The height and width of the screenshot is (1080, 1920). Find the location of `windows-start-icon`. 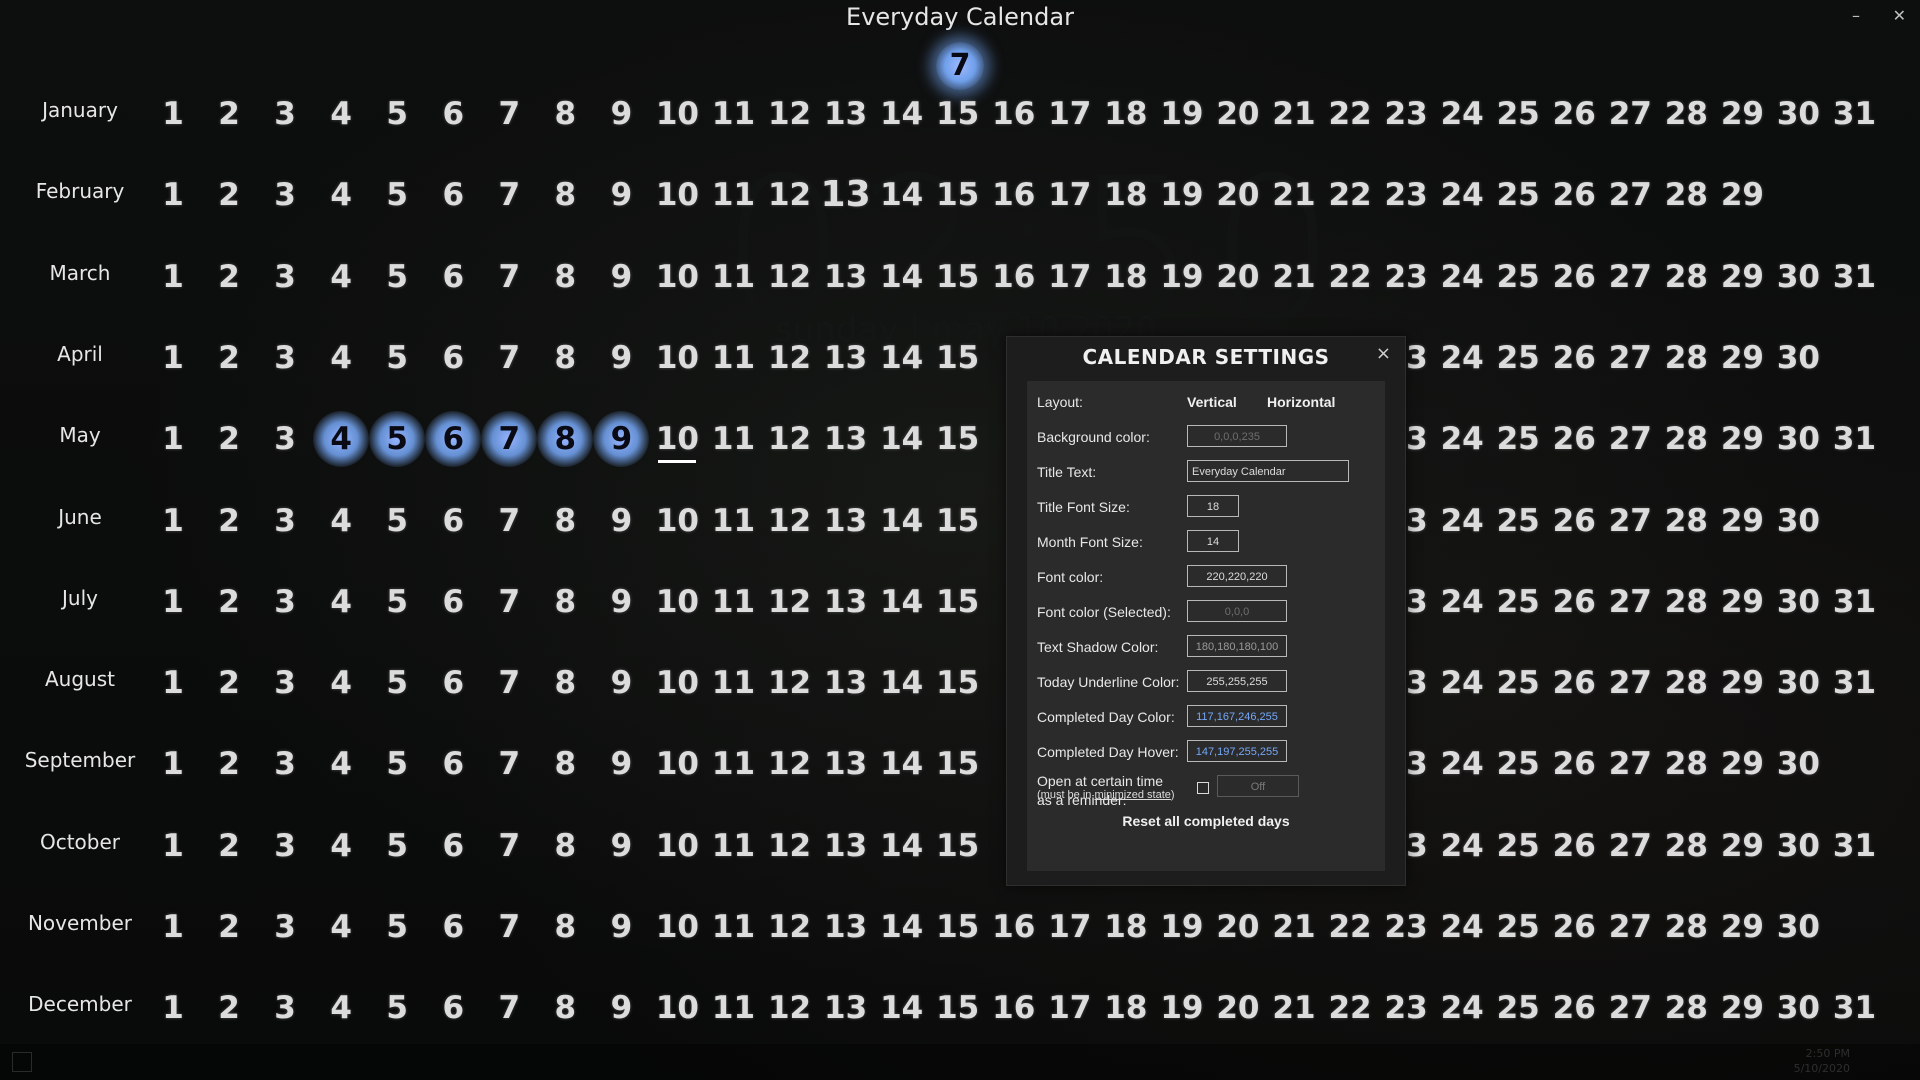

windows-start-icon is located at coordinates (22, 1062).